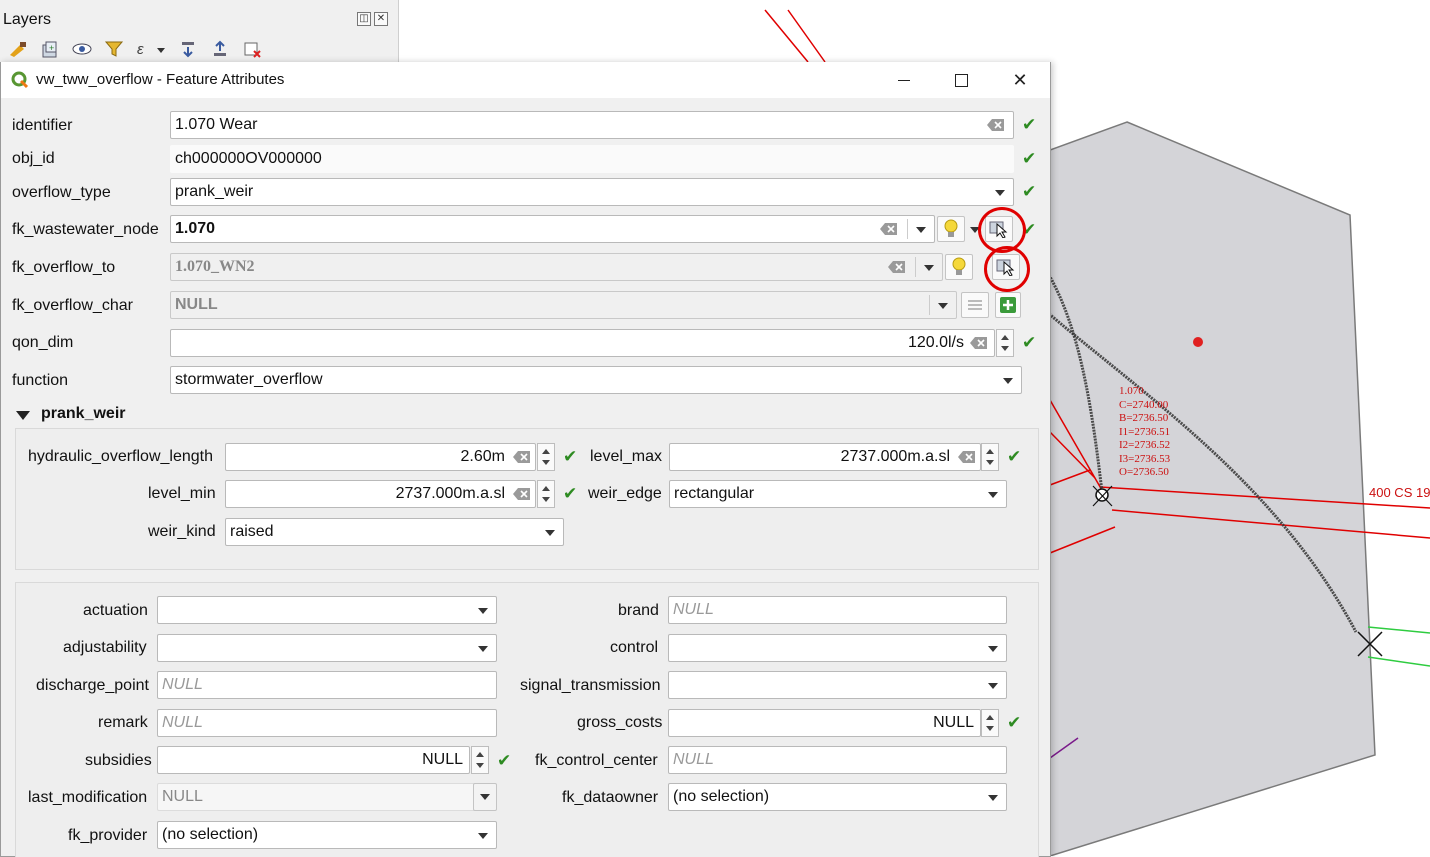 This screenshot has width=1430, height=857. What do you see at coordinates (904, 80) in the screenshot?
I see `minimize-button` at bounding box center [904, 80].